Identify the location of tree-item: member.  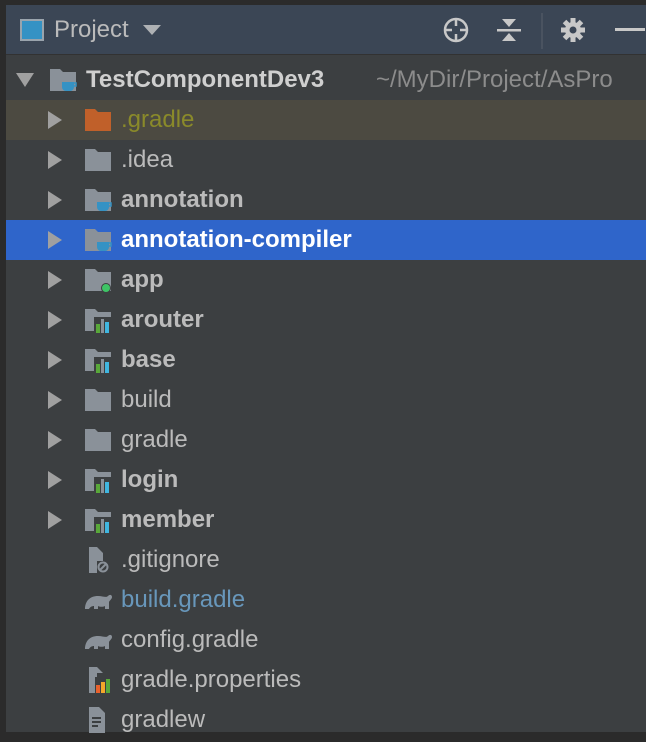
(326, 520).